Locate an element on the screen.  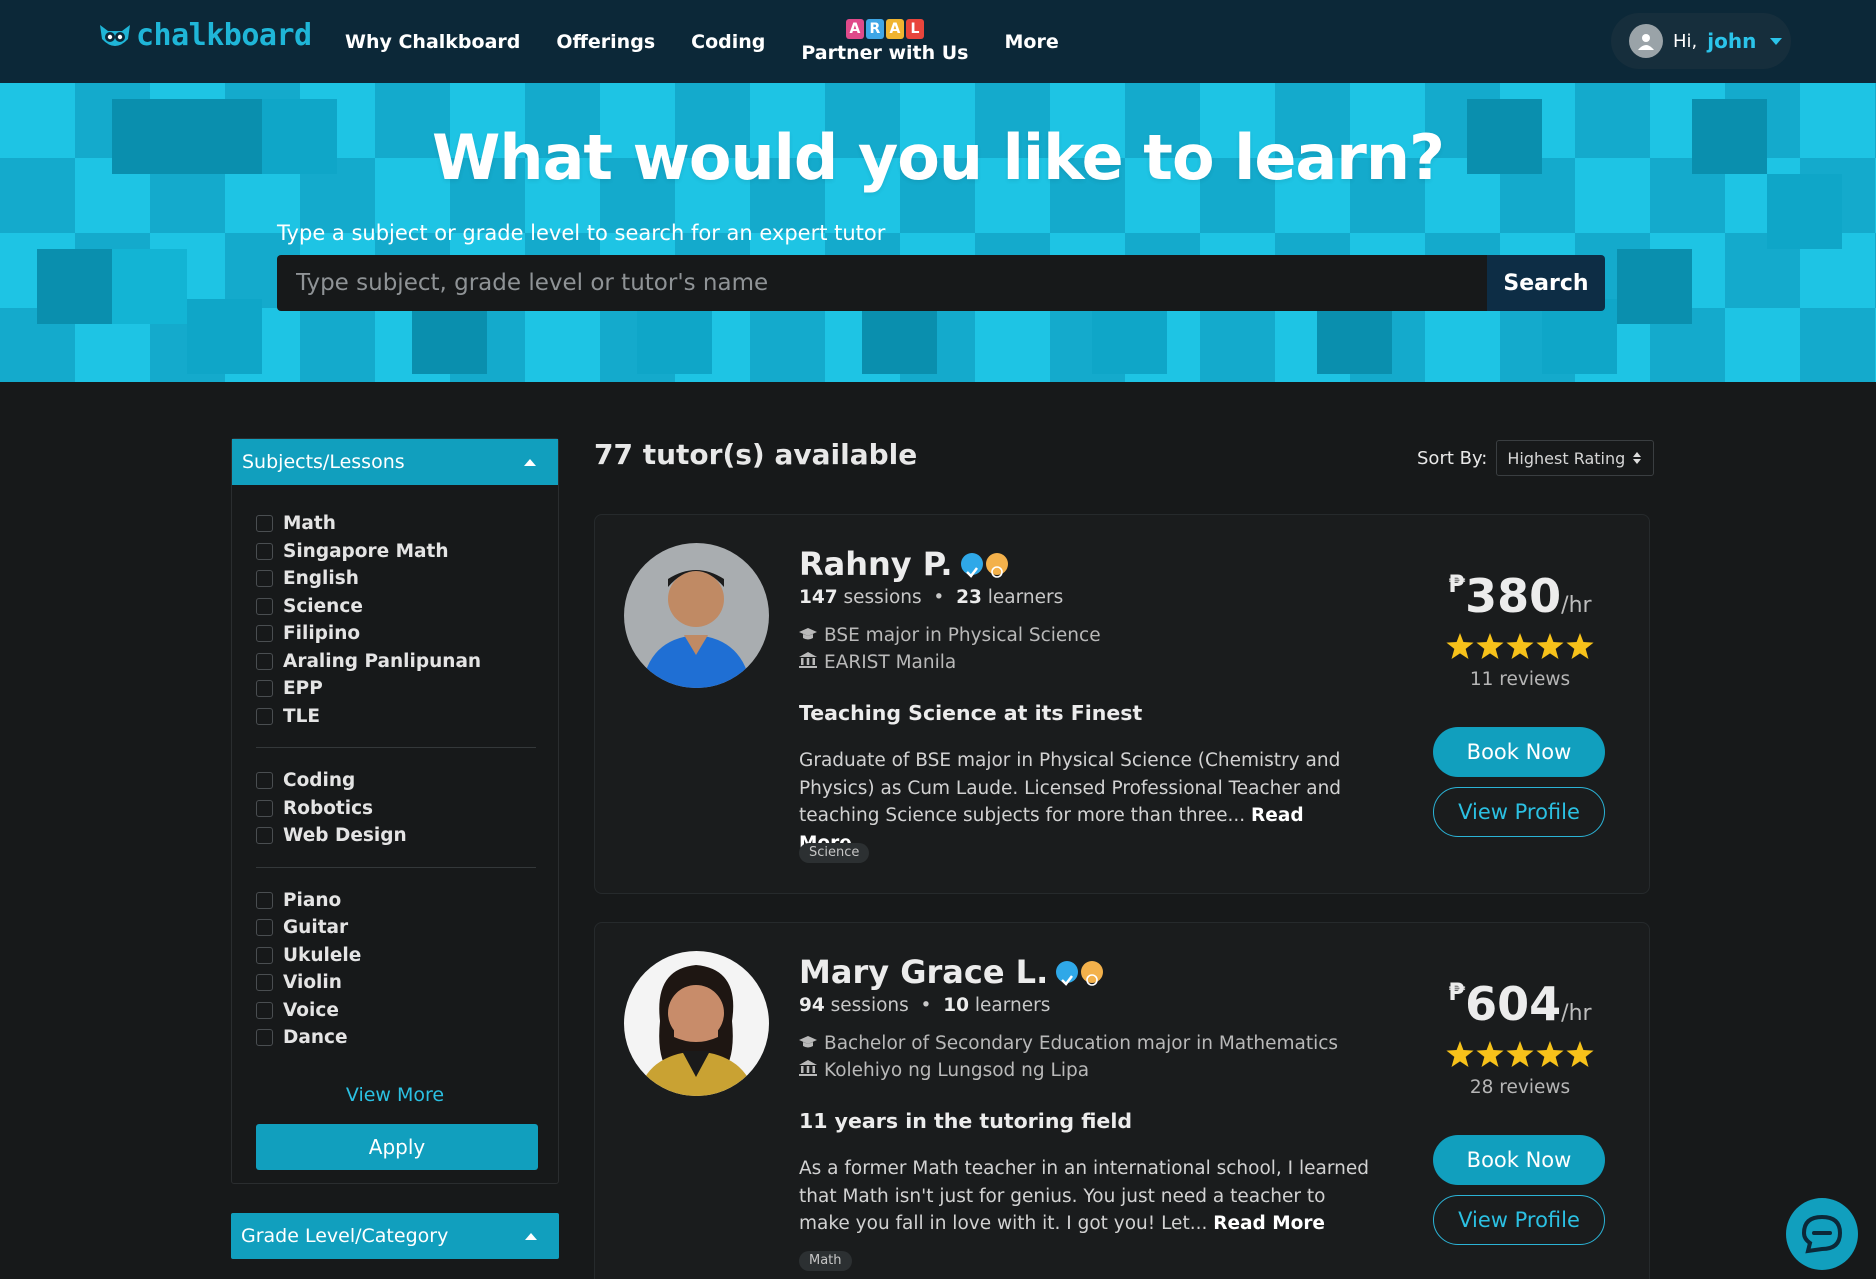
view-more-link: View More is located at coordinates (395, 1095).